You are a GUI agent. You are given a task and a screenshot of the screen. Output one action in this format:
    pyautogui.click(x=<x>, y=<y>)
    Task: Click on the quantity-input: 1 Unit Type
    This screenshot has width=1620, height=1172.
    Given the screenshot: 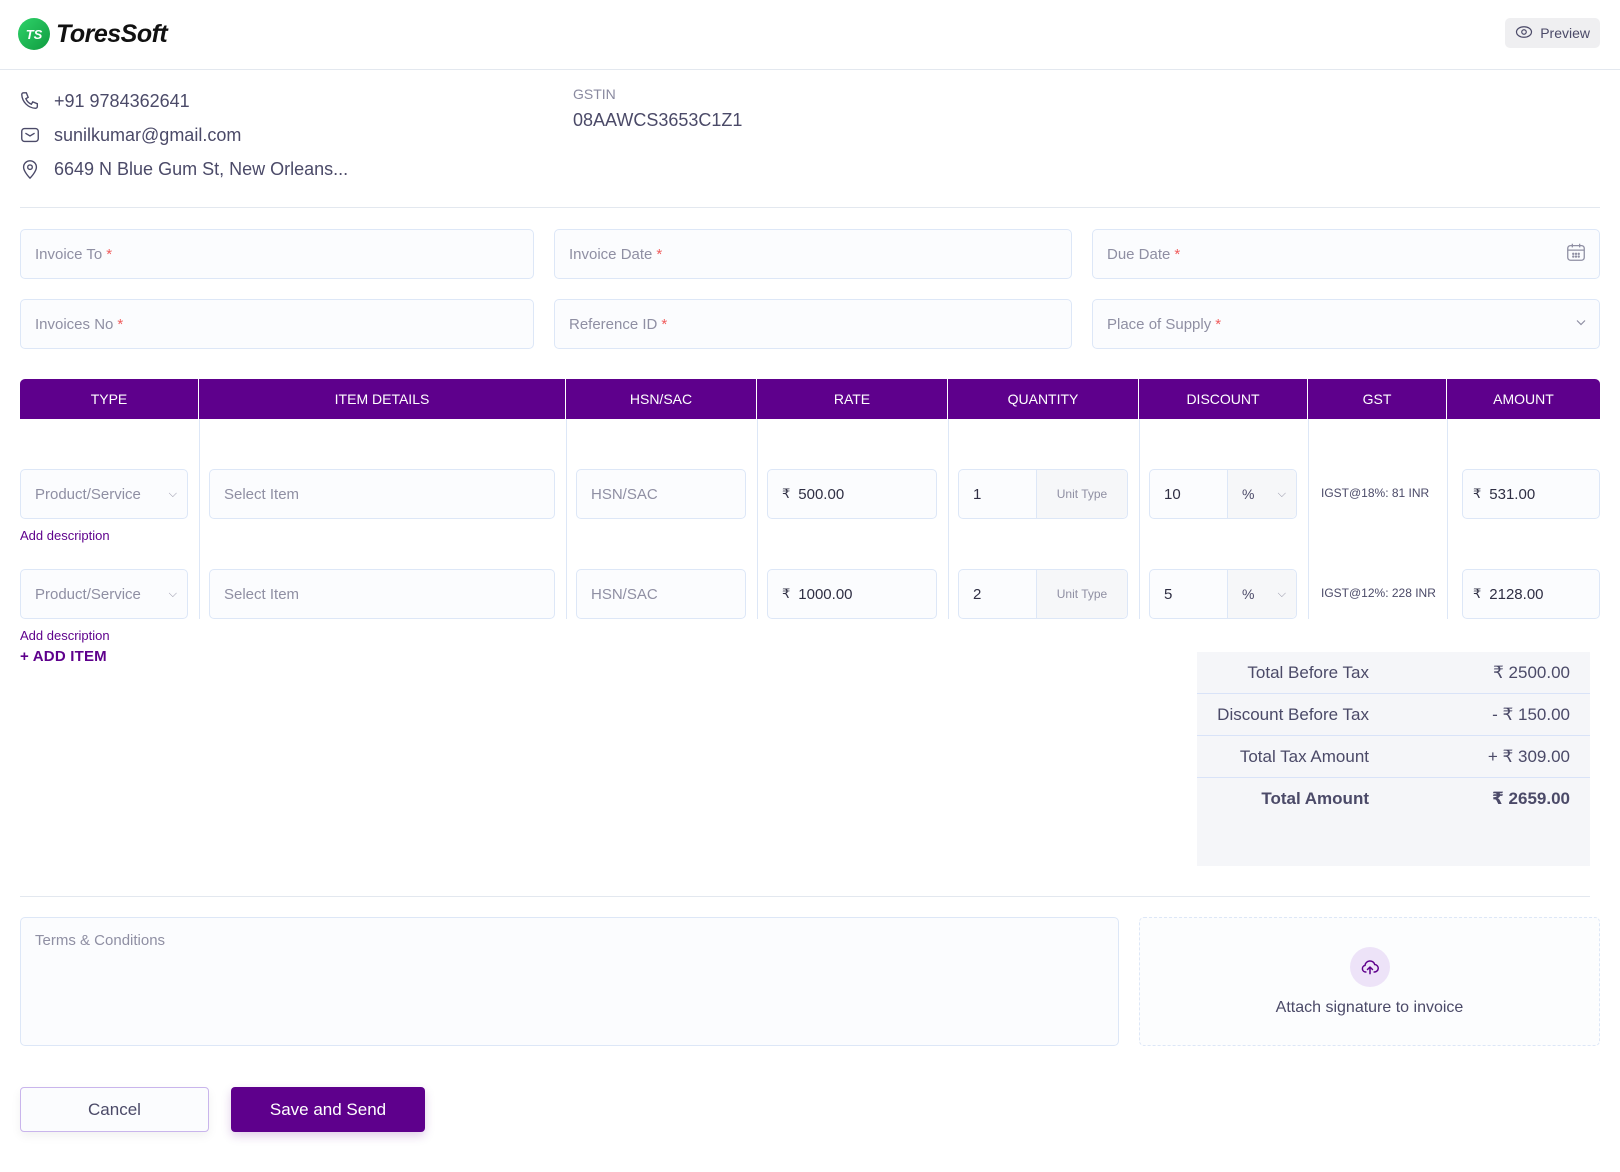 What is the action you would take?
    pyautogui.click(x=1043, y=494)
    